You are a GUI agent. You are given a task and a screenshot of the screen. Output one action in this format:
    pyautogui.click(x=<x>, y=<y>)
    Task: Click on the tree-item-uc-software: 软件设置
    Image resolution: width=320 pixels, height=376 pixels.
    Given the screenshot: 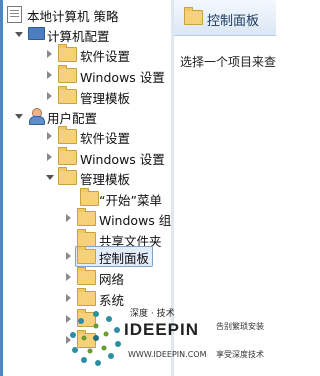 What is the action you would take?
    pyautogui.click(x=88, y=136)
    